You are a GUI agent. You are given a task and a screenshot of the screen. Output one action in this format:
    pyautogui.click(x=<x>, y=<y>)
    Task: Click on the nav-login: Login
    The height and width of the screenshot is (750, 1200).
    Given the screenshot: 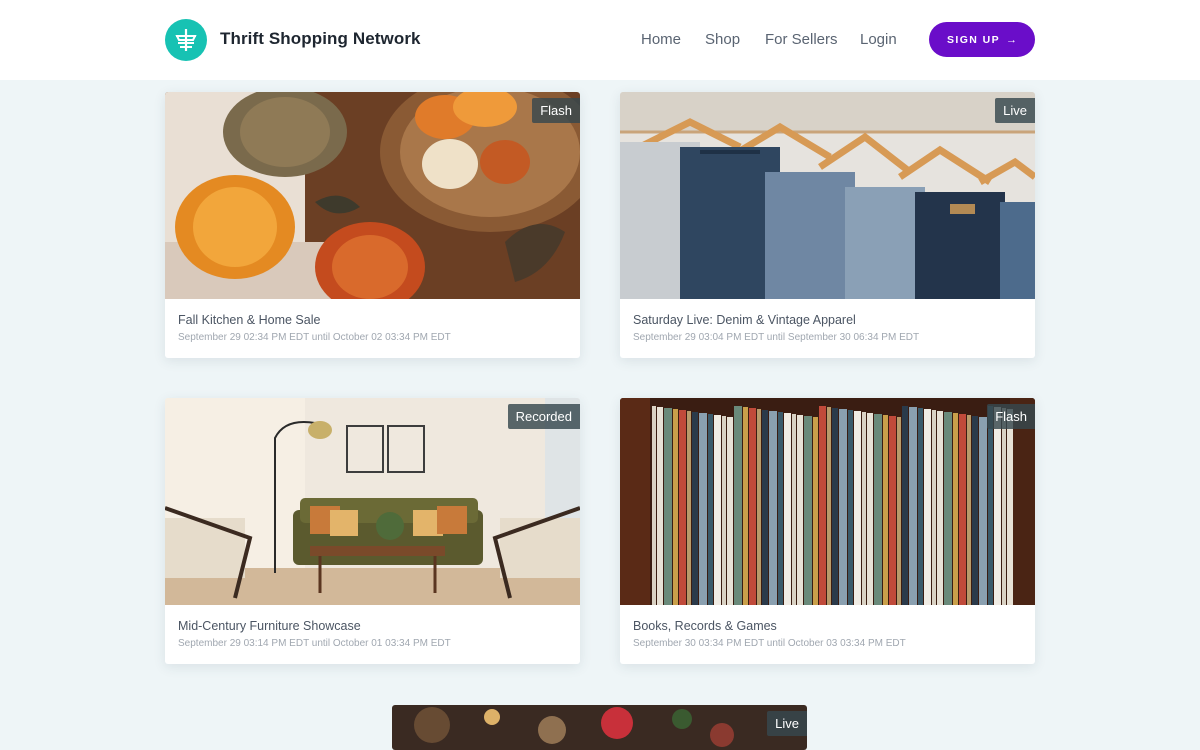 What is the action you would take?
    pyautogui.click(x=878, y=39)
    